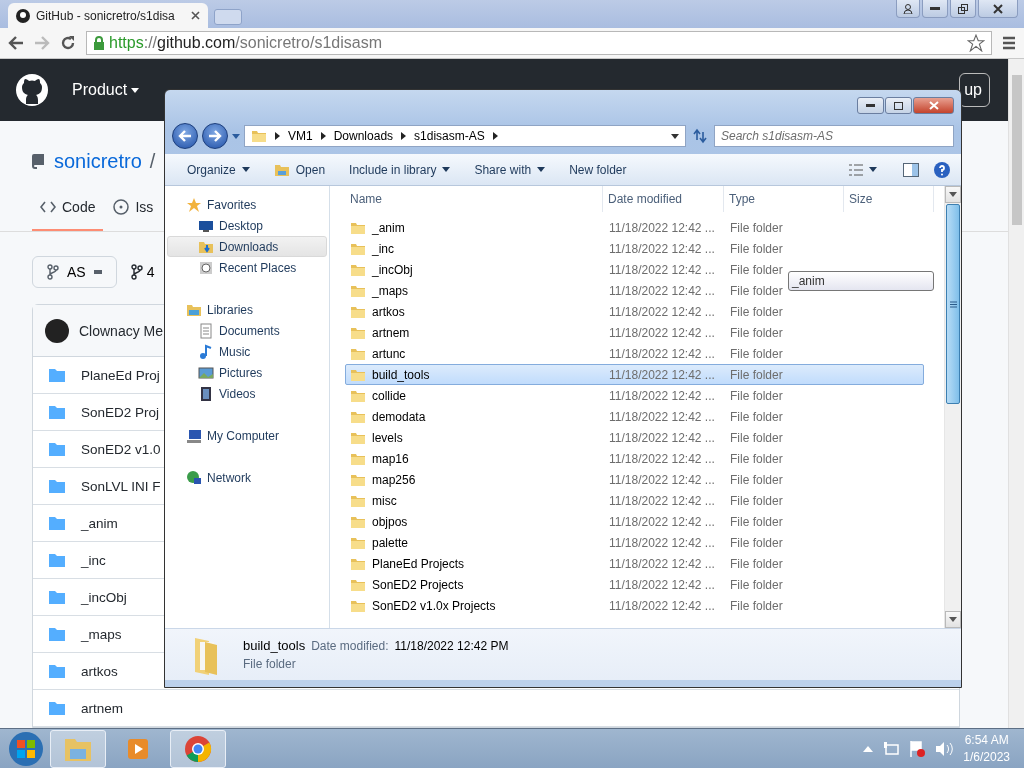 This screenshot has width=1024, height=768. I want to click on file-link: artnem, so click(102, 708).